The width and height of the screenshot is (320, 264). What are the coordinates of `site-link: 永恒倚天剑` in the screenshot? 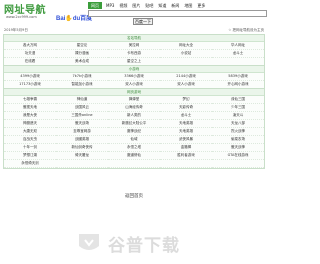 It's located at (30, 164).